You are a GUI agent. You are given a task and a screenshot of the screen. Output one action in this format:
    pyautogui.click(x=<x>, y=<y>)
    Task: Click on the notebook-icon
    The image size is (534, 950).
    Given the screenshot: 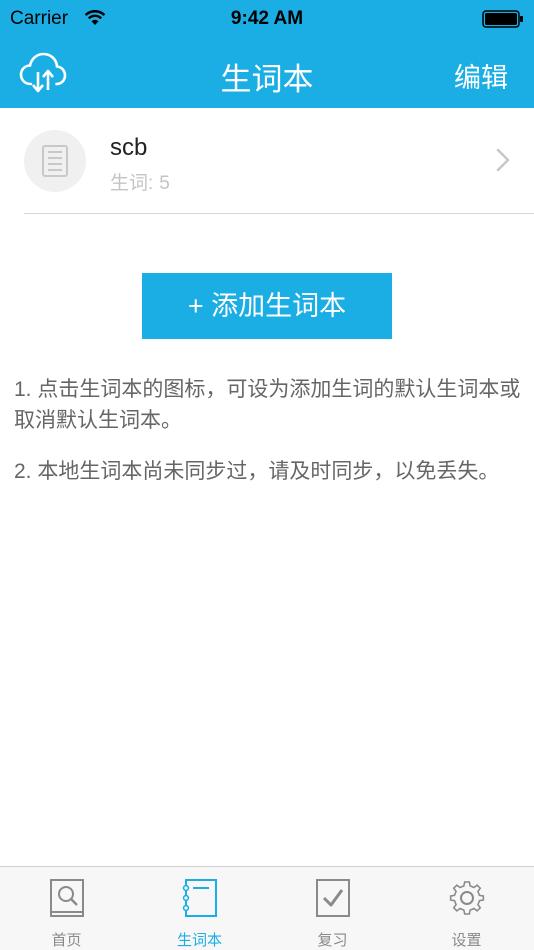 What is the action you would take?
    pyautogui.click(x=199, y=898)
    